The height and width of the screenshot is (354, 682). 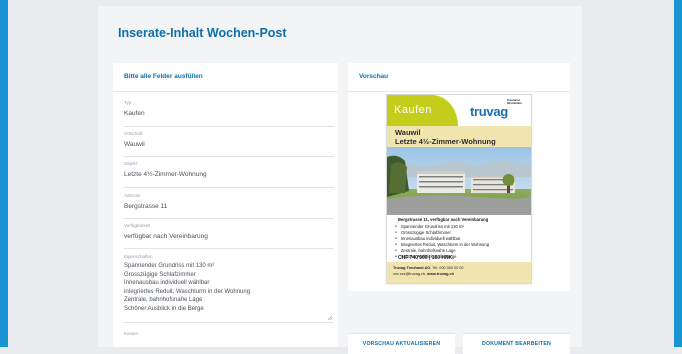 What do you see at coordinates (225, 77) in the screenshot?
I see `form-card-header: Bitte alle Felder ausfüllen` at bounding box center [225, 77].